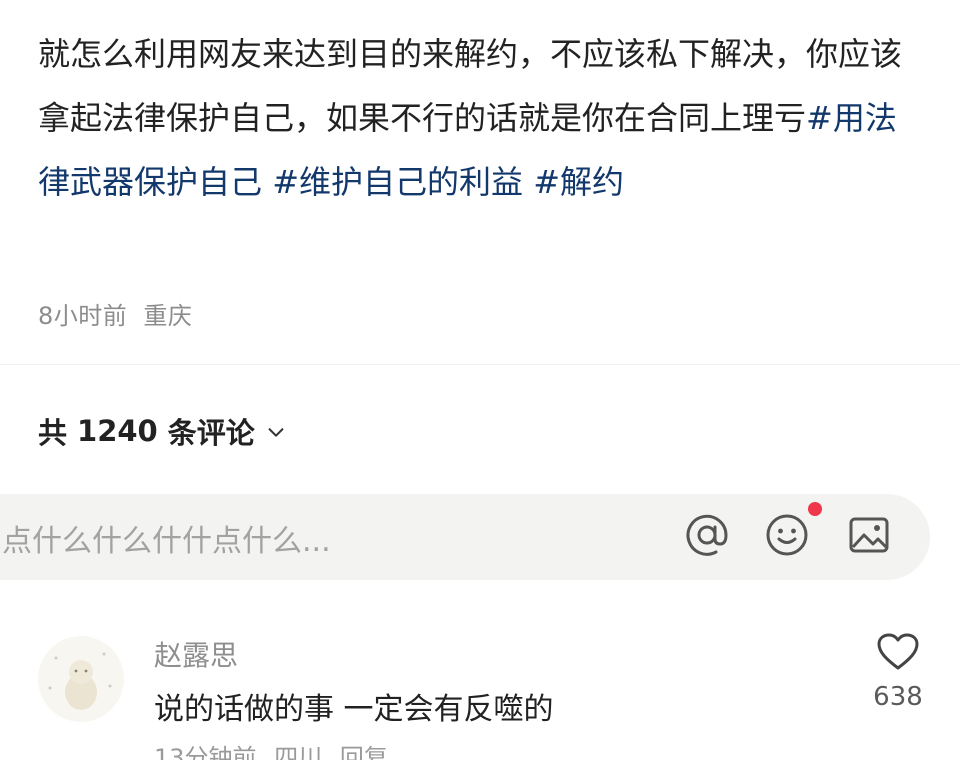 The width and height of the screenshot is (960, 760). What do you see at coordinates (815, 509) in the screenshot?
I see `notification-dot` at bounding box center [815, 509].